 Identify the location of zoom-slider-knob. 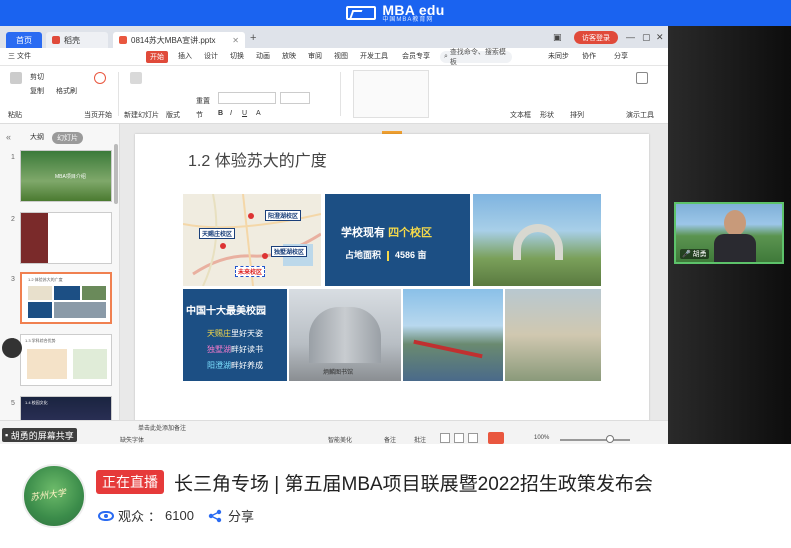
(610, 439).